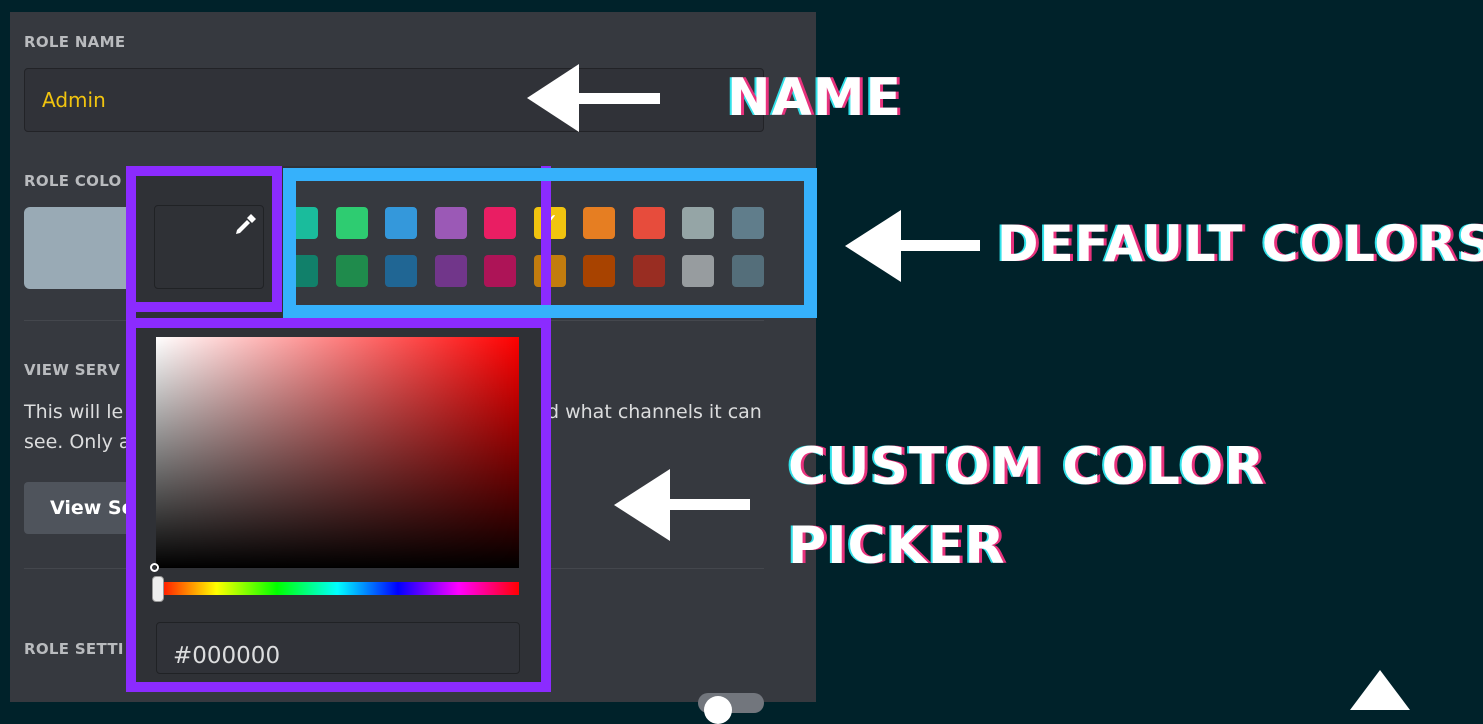  What do you see at coordinates (897, 546) in the screenshot?
I see `annotation-picker: PICKER` at bounding box center [897, 546].